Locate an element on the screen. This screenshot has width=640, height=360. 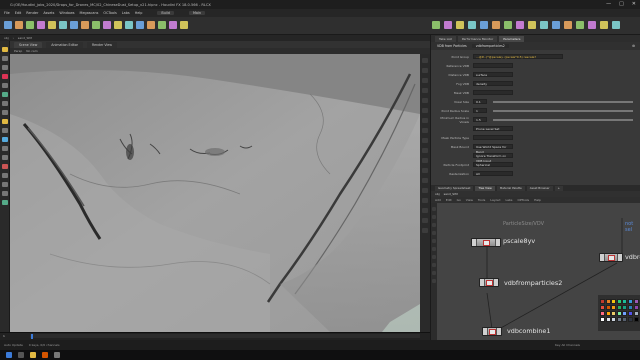
camera-label: No cam is located at coordinates (31, 51).